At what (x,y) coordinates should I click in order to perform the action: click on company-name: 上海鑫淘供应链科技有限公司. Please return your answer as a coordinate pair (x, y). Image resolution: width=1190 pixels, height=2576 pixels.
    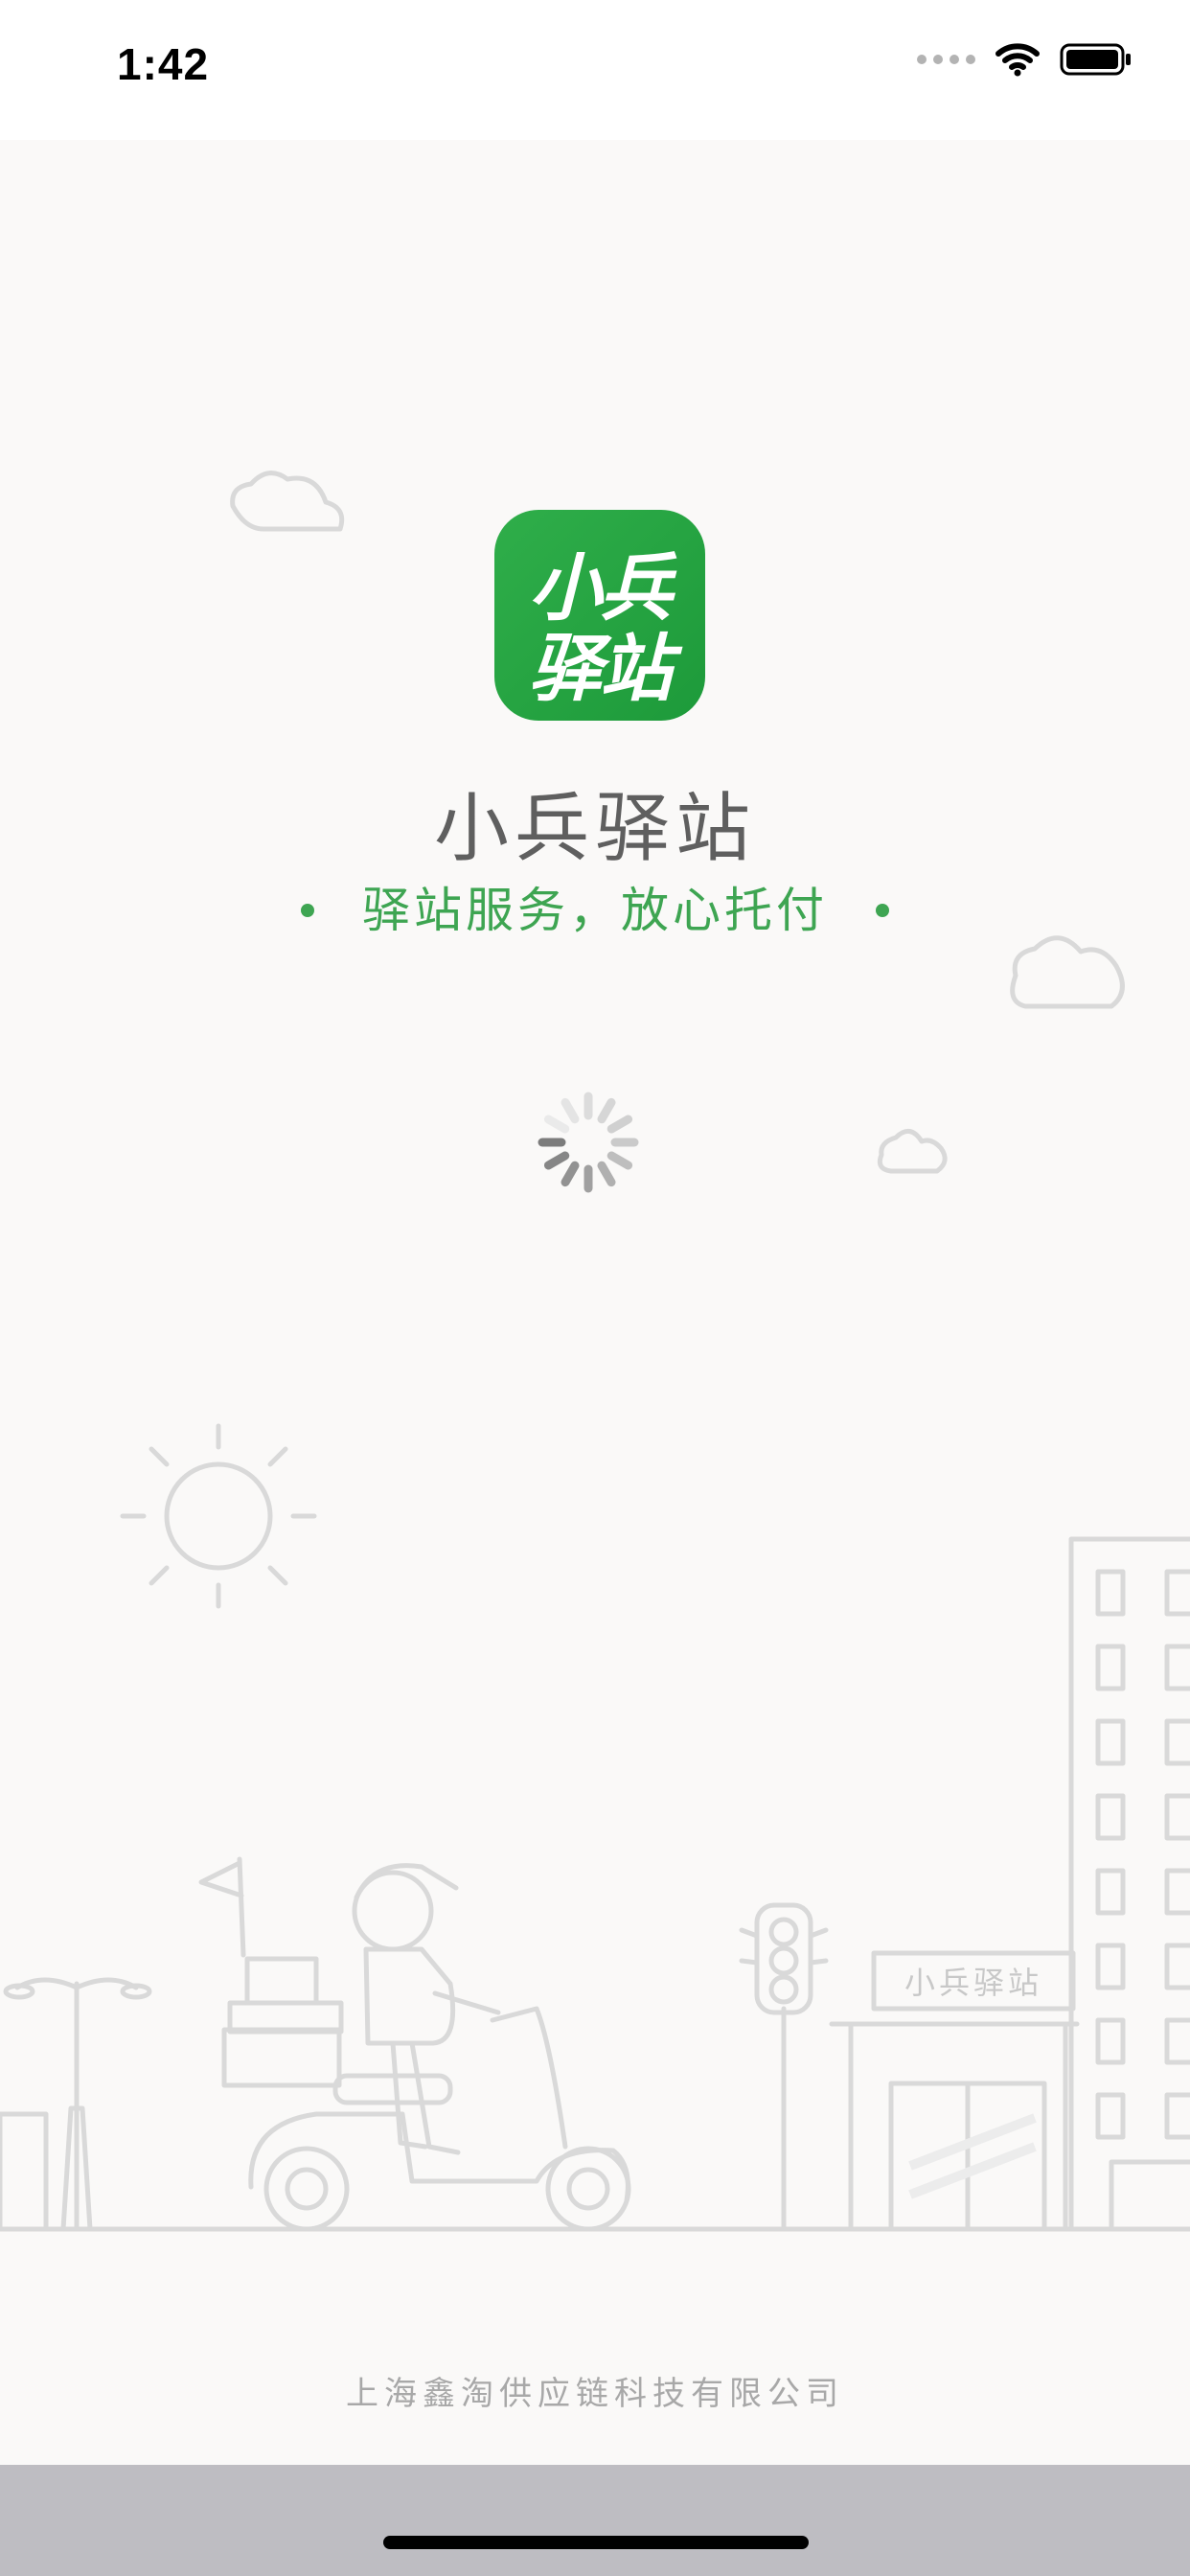
    Looking at the image, I should click on (595, 2394).